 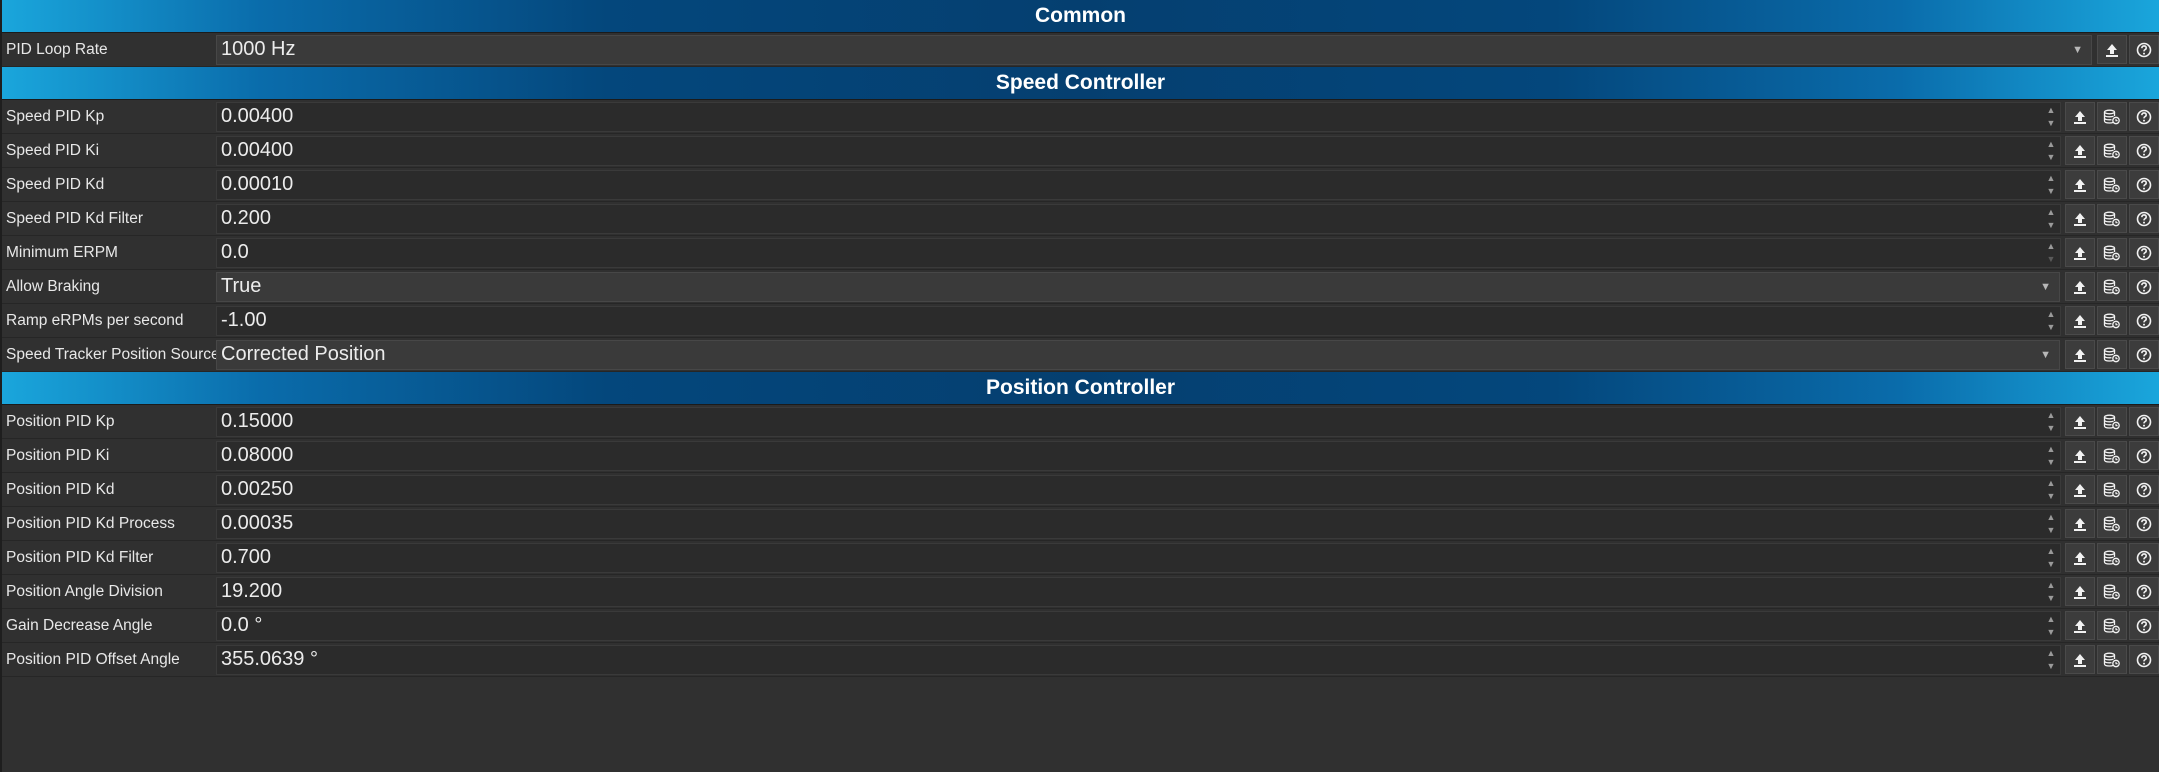 What do you see at coordinates (1138, 455) in the screenshot?
I see `position-pid-ki-spinbox: 0.08000 ▲ ▼` at bounding box center [1138, 455].